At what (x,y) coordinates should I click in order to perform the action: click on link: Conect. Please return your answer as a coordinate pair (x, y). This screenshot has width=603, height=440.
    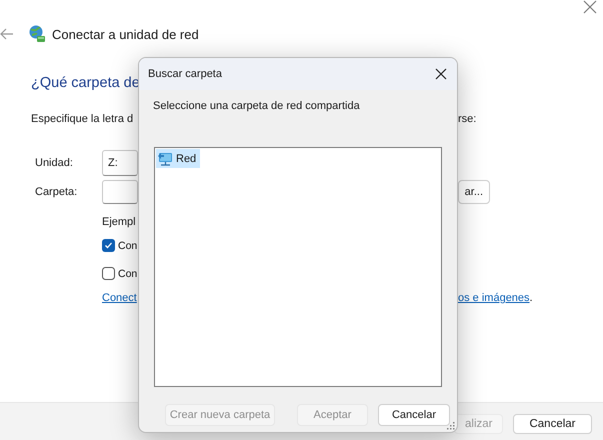
    Looking at the image, I should click on (119, 298).